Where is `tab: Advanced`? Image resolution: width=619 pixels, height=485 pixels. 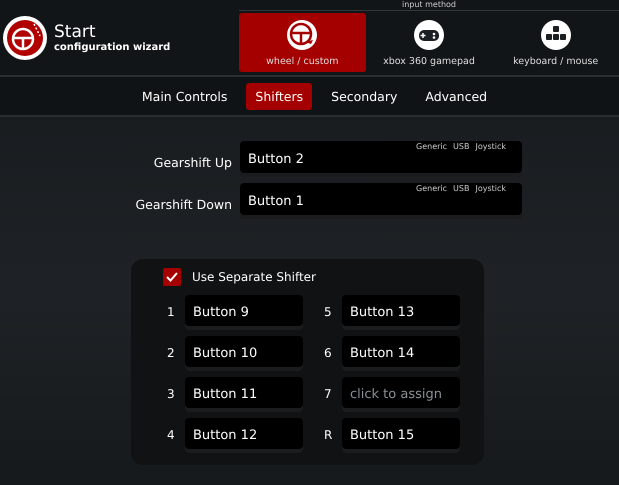
tab: Advanced is located at coordinates (456, 96).